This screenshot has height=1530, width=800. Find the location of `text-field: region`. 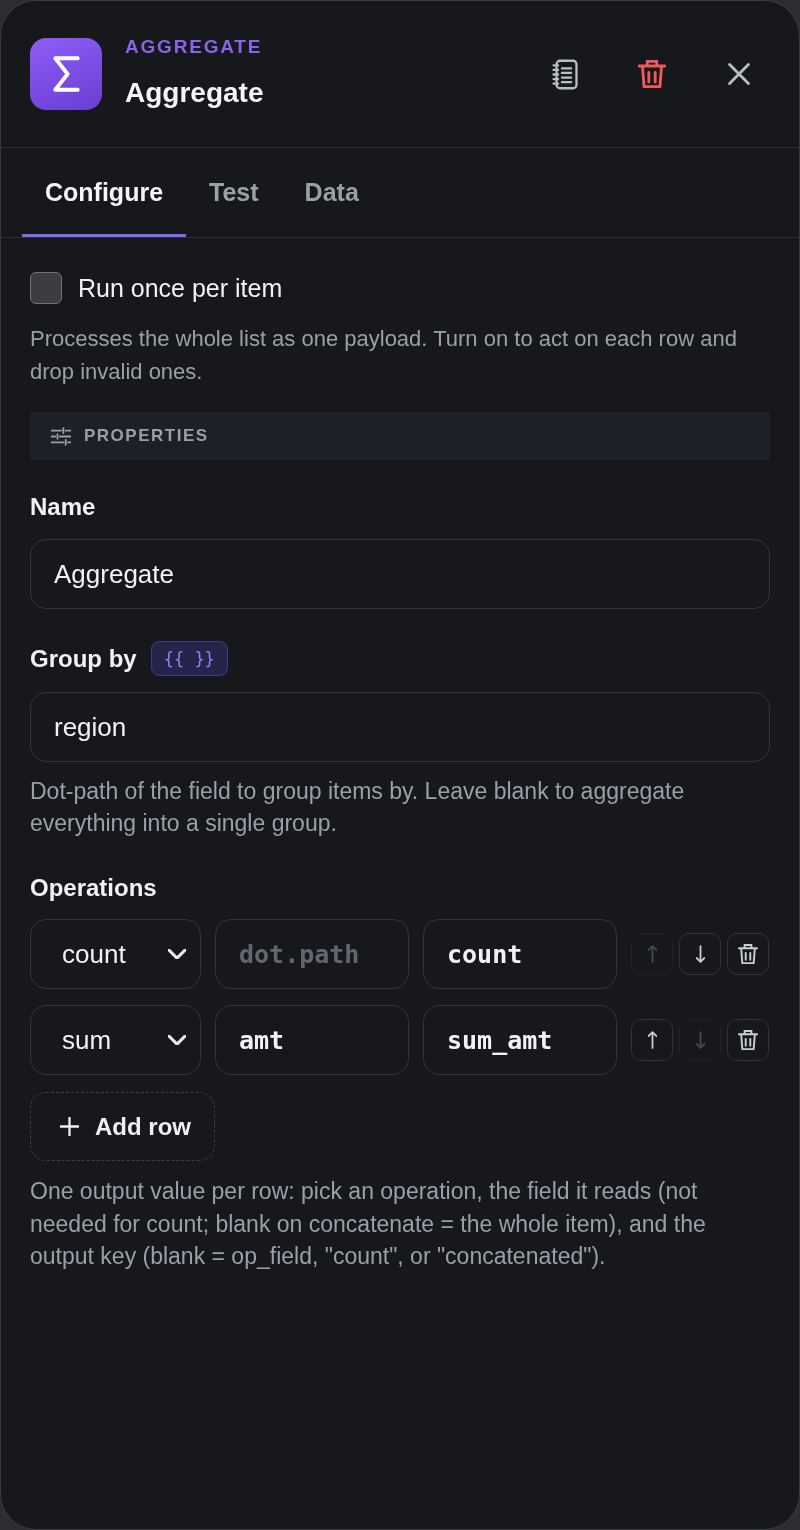

text-field: region is located at coordinates (400, 727).